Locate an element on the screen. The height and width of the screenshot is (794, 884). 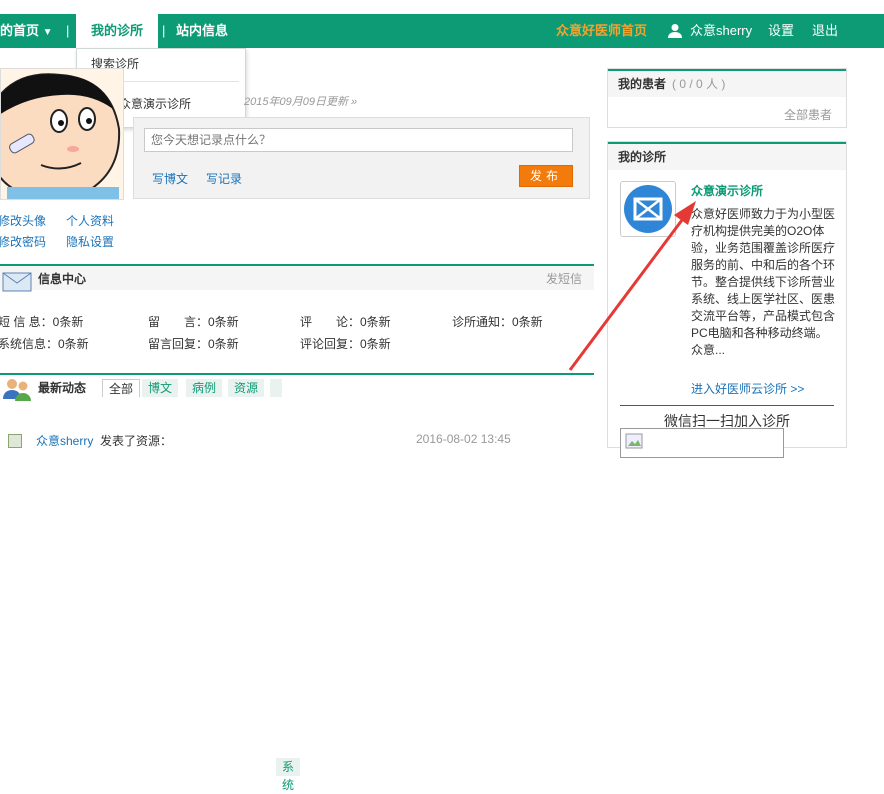
publish-button: 发布 is located at coordinates (546, 176).